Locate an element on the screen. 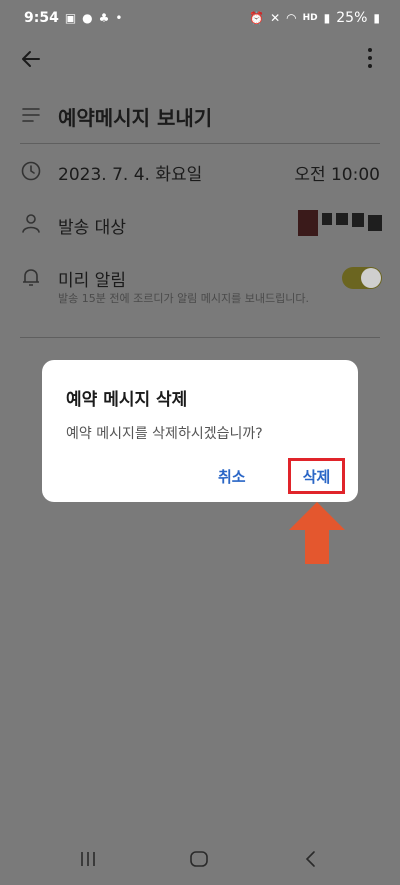 The image size is (400, 885). signal-icon: ▮ is located at coordinates (327, 18).